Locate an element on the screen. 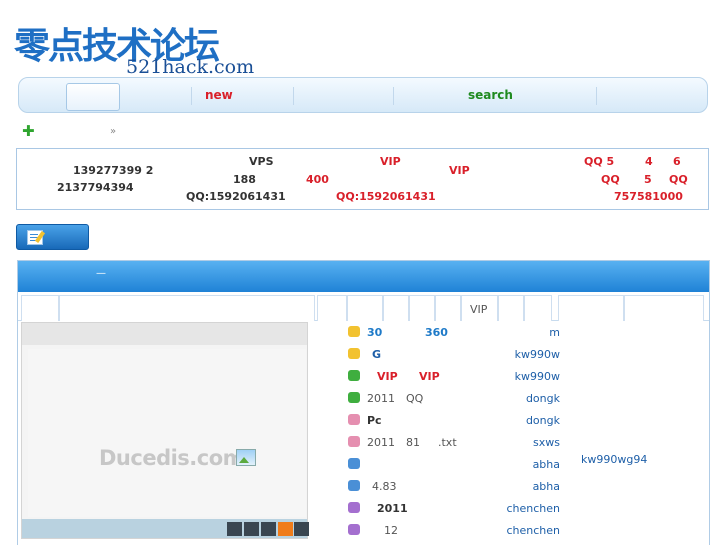 This screenshot has width=727, height=545. main-nav-bar: new search is located at coordinates (363, 95).